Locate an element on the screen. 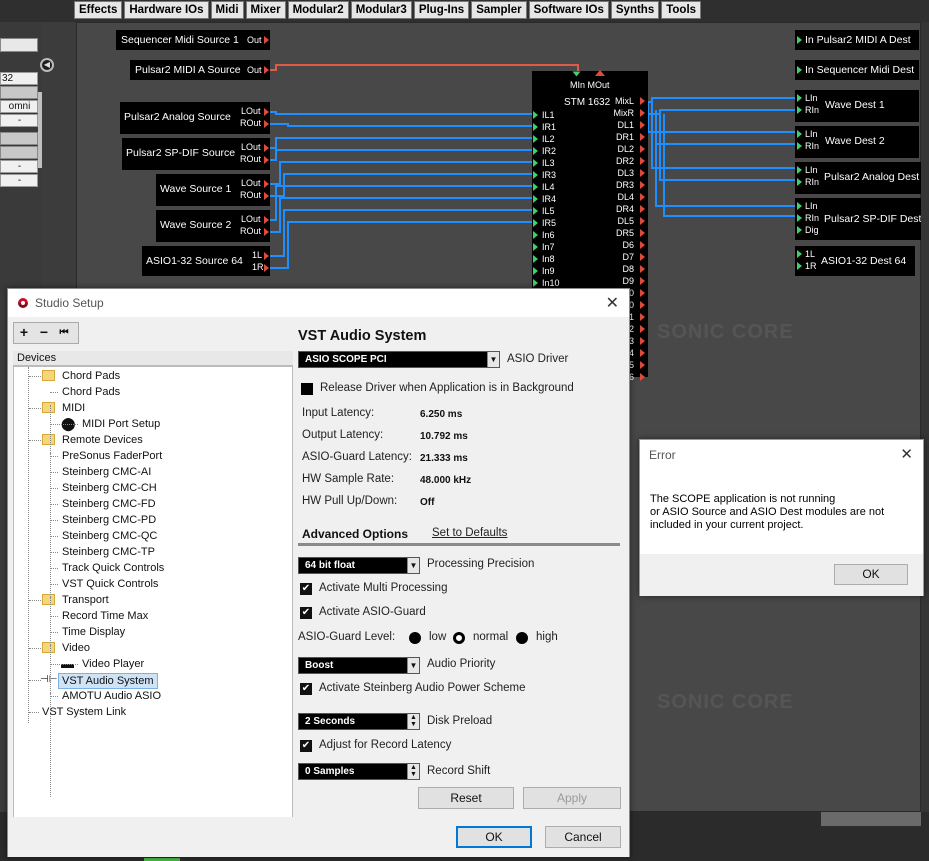 The image size is (929, 861). release-driver-checkbox is located at coordinates (307, 389).